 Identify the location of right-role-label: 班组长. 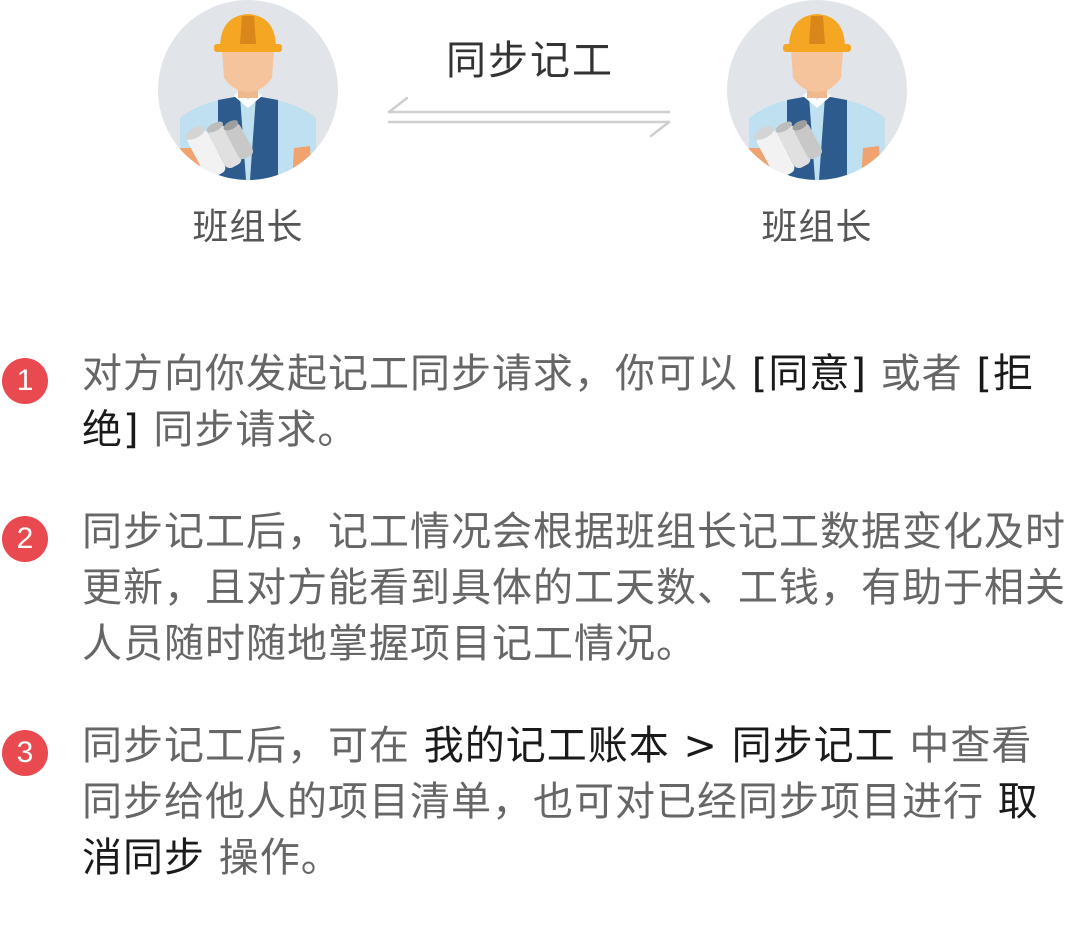
(817, 227).